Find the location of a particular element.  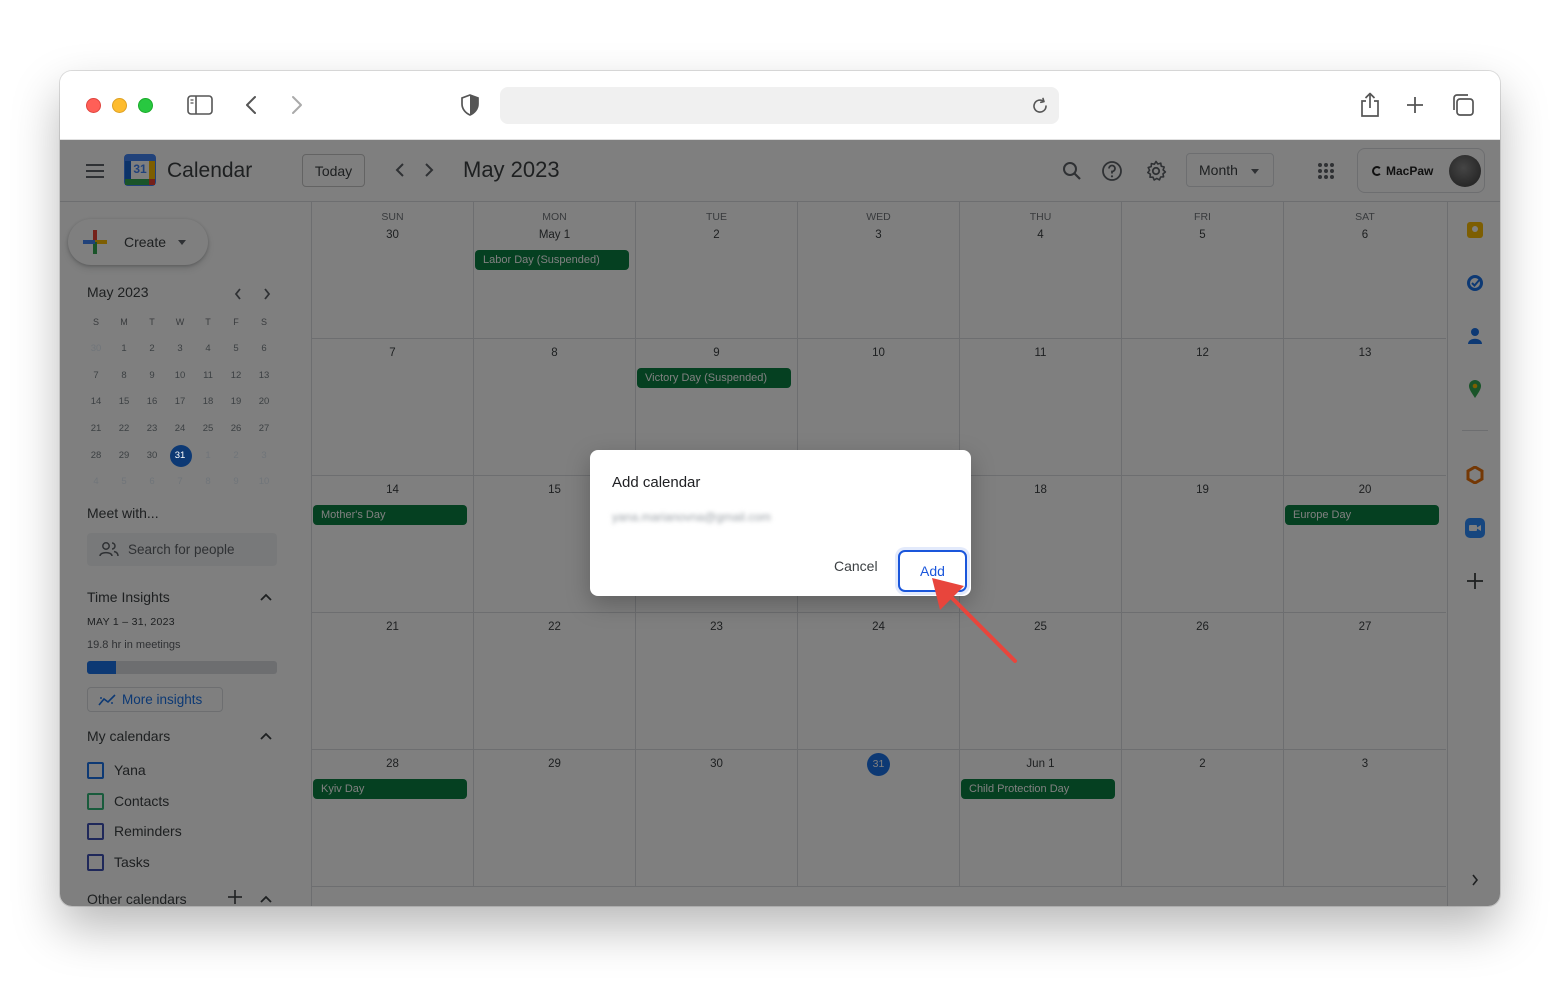

sidebar-toggle-icon is located at coordinates (200, 105).